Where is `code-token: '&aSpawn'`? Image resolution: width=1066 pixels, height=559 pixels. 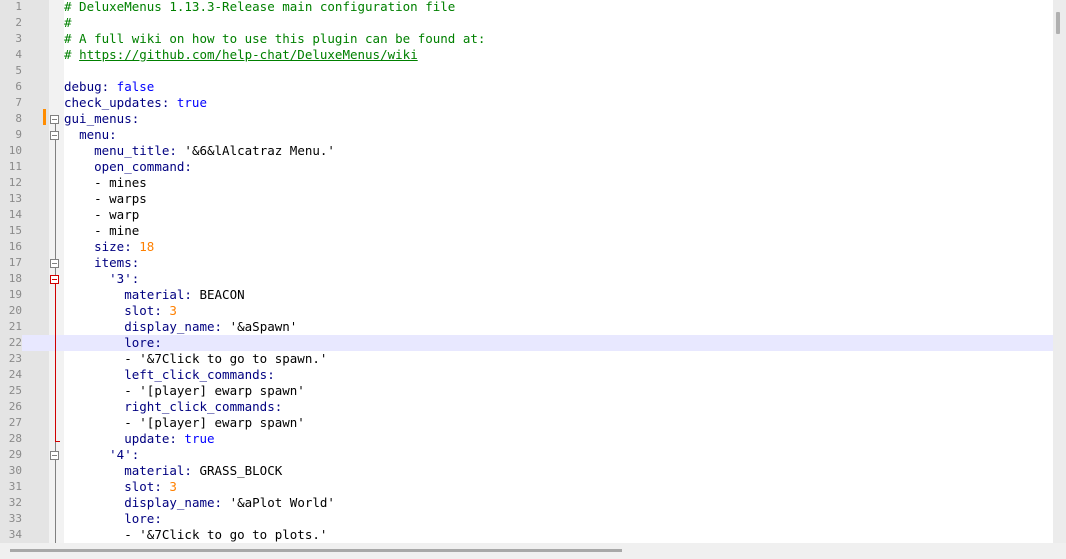 code-token: '&aSpawn' is located at coordinates (260, 326).